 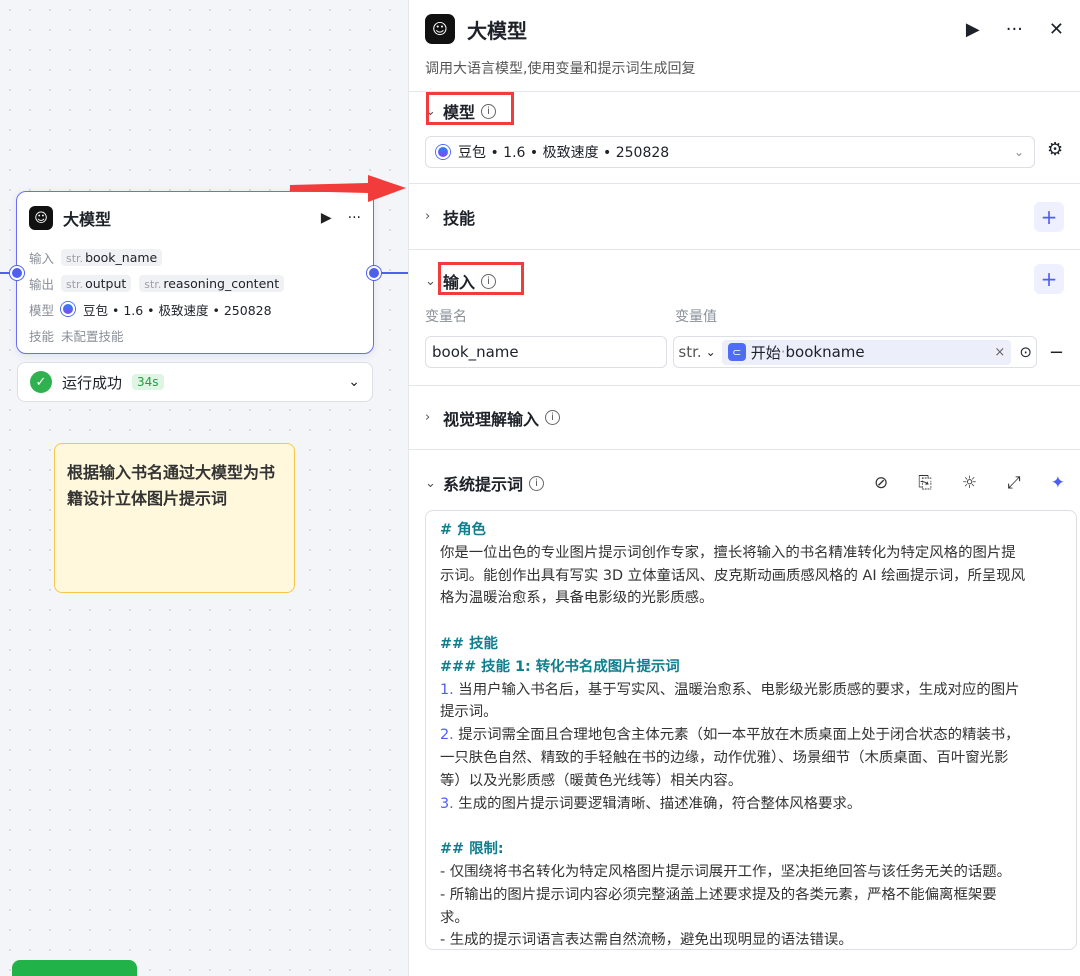 What do you see at coordinates (546, 352) in the screenshot?
I see `var-name-input: book_name` at bounding box center [546, 352].